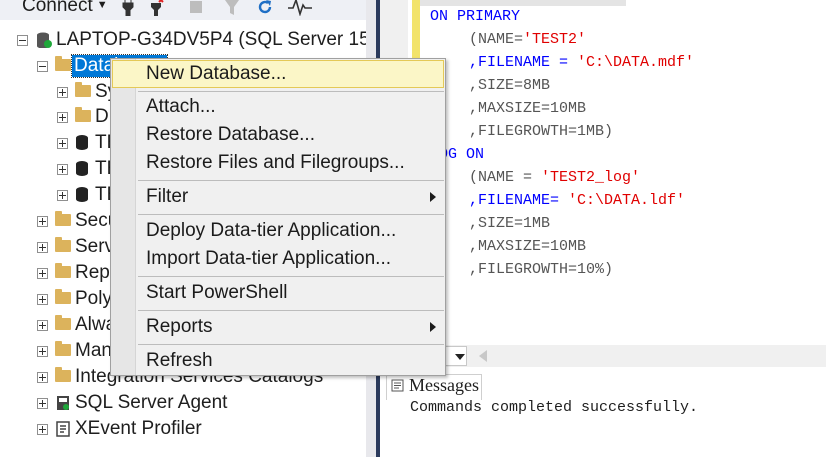  I want to click on menu-item-reports: Reports, so click(278, 327).